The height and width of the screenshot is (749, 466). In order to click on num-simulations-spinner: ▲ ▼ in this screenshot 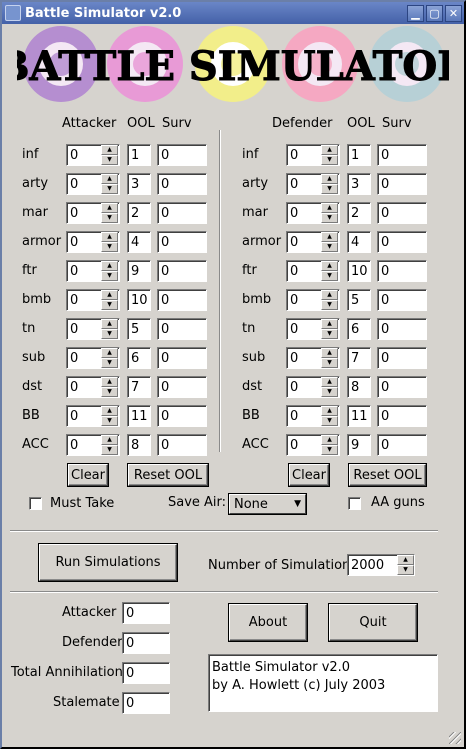, I will do `click(381, 565)`.